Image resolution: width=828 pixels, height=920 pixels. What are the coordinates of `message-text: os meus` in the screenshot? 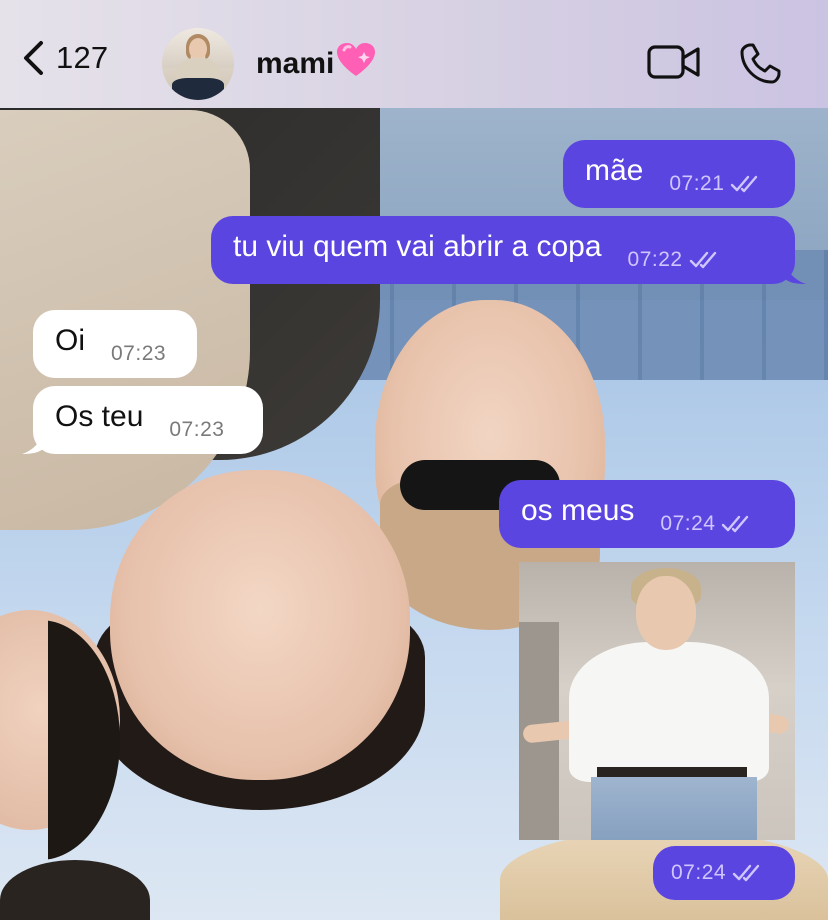 It's located at (578, 510).